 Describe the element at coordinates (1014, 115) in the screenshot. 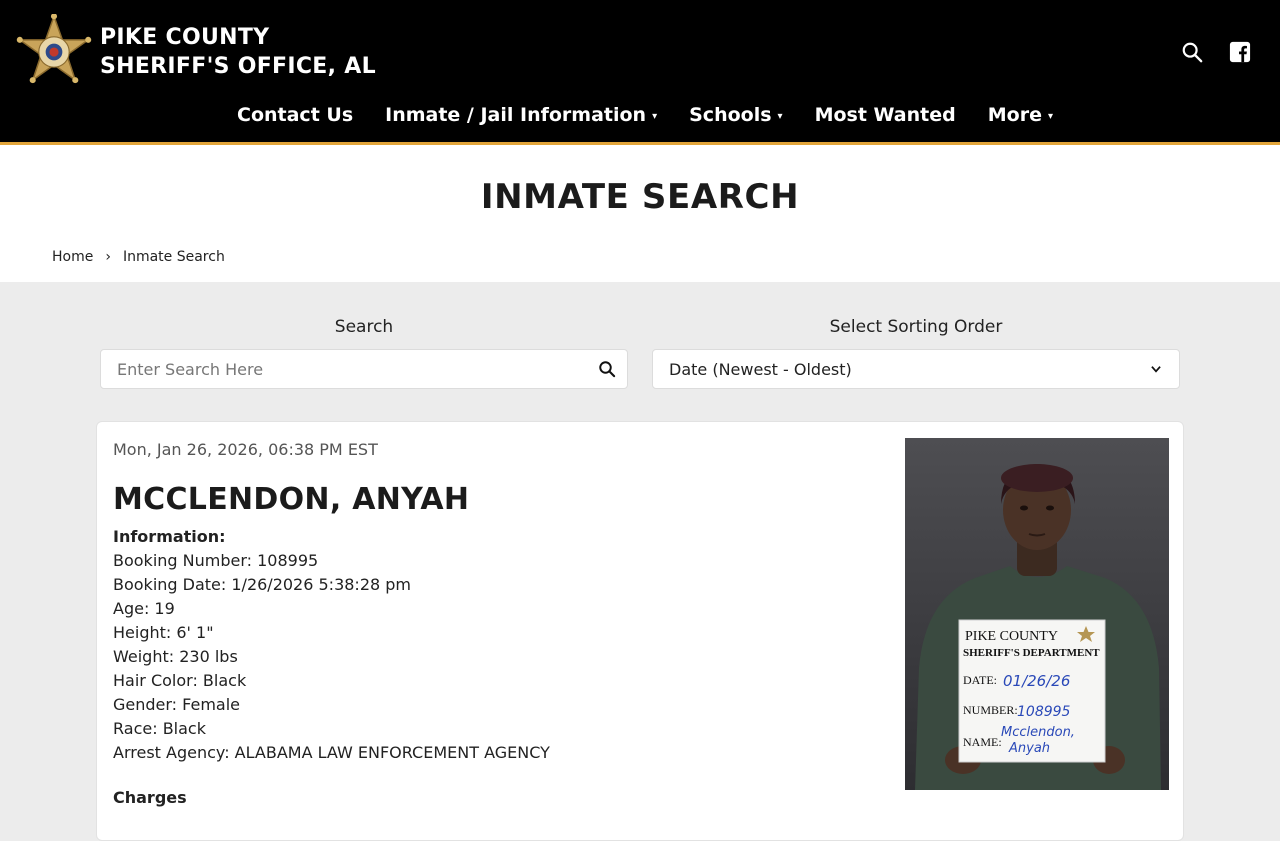

I see `nav-more-label: More` at that location.